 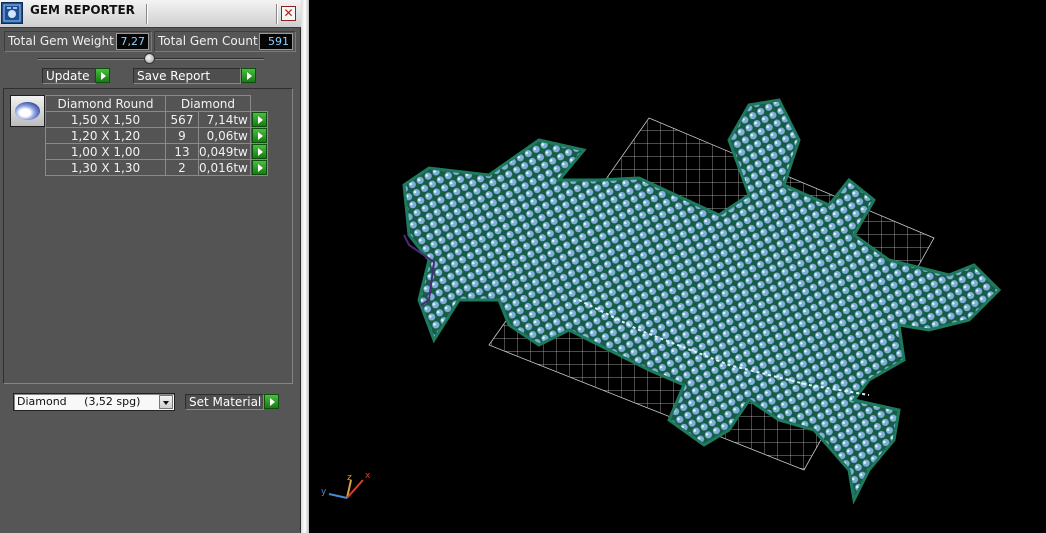 I want to click on table-row: 1,00 X 1,00 13 0,049tw, so click(x=156, y=151).